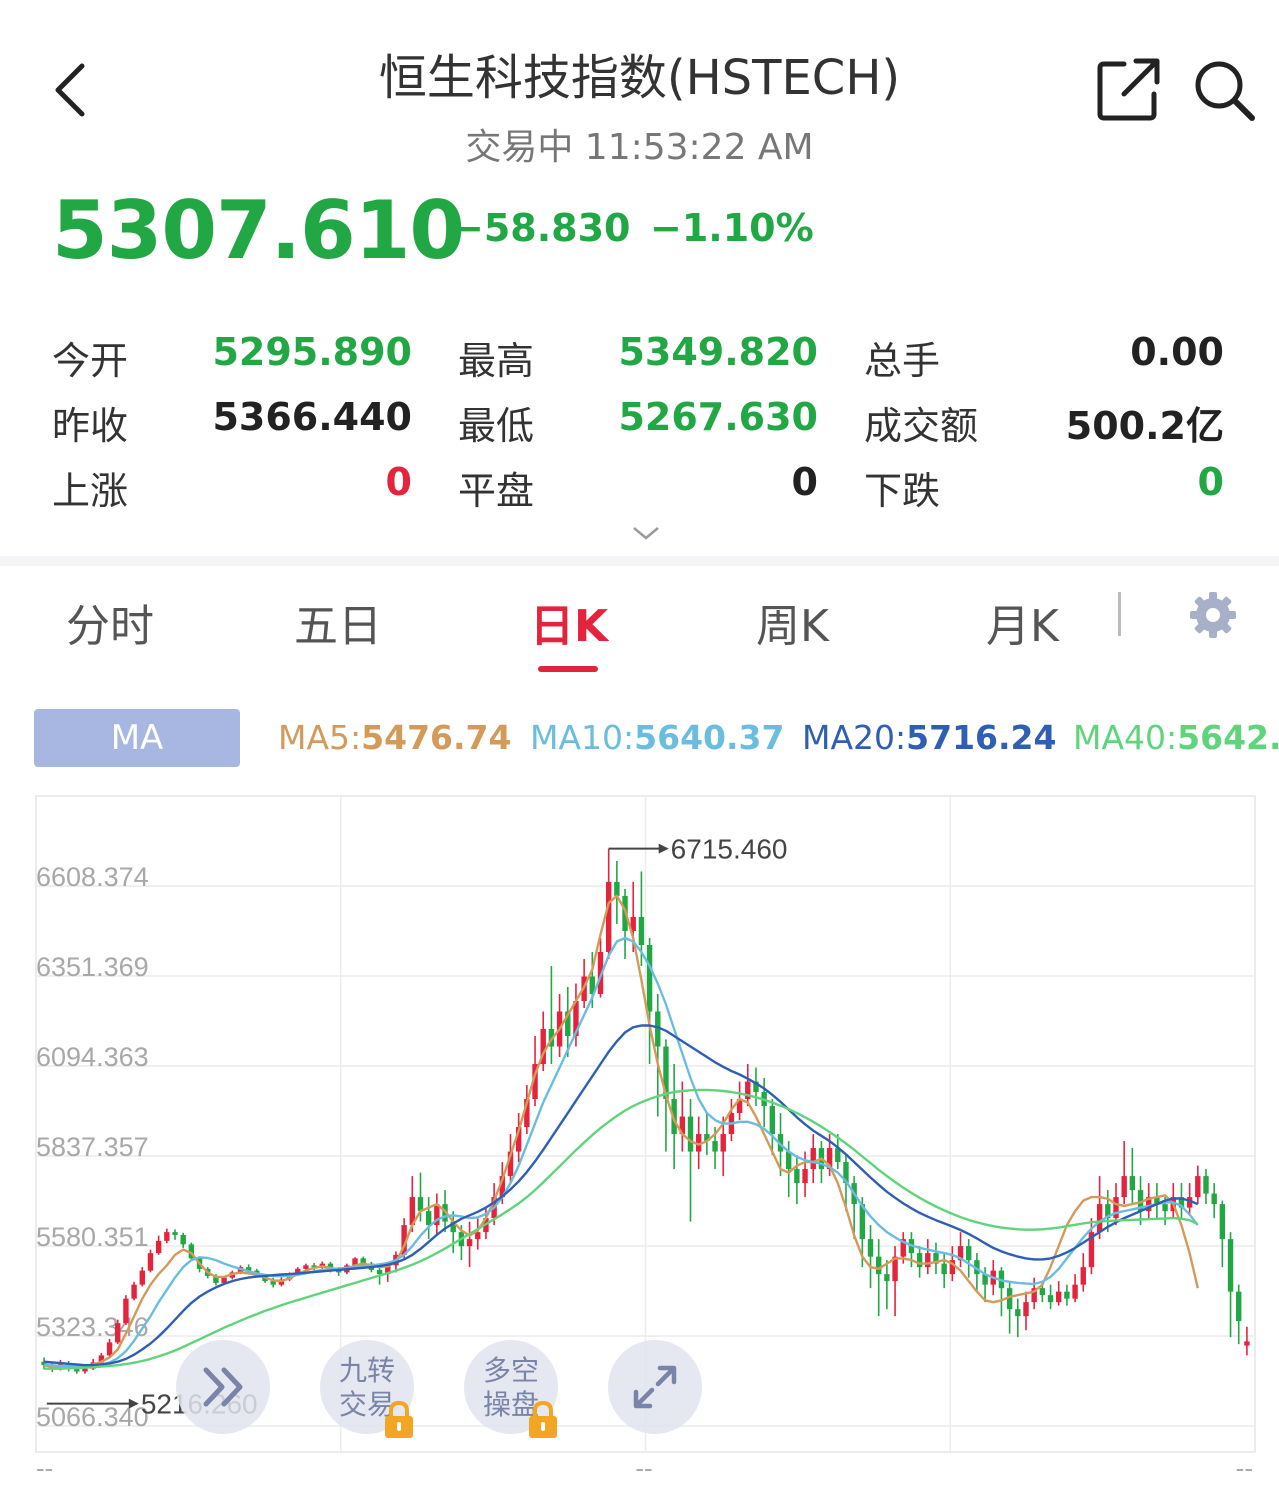 The image size is (1279, 1489). Describe the element at coordinates (338, 622) in the screenshot. I see `tab-five-day: 五日` at that location.